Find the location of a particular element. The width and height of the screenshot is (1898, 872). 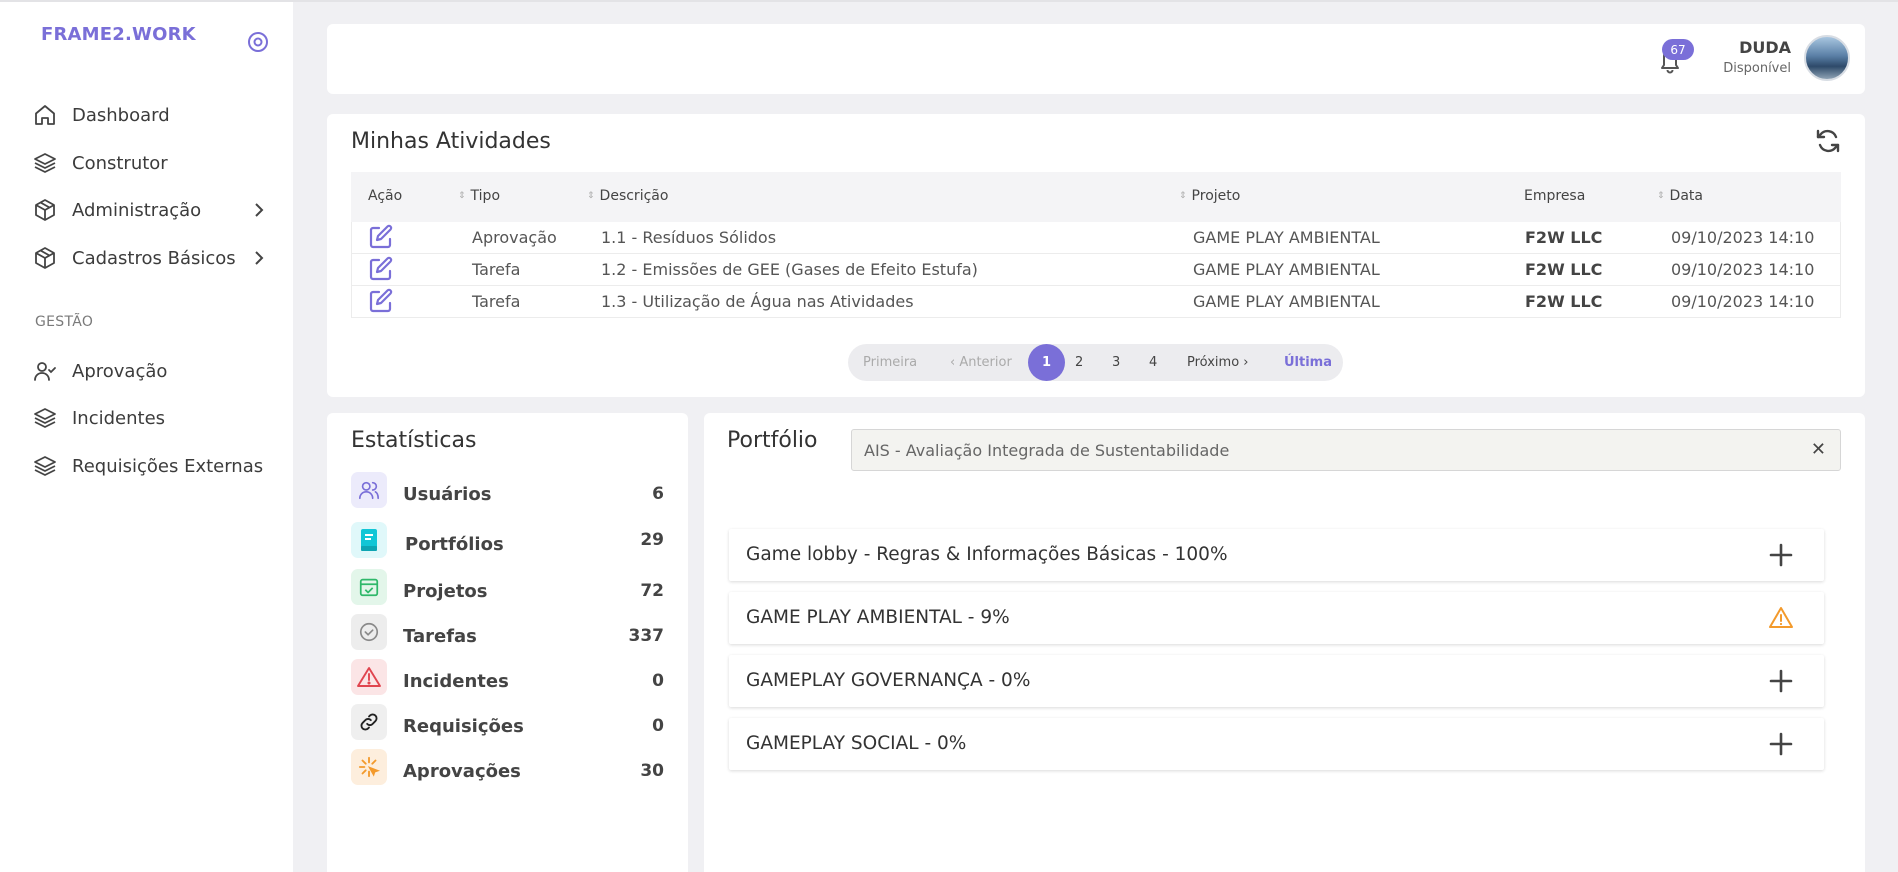

sidebar-item-label: Cadastros Básicos is located at coordinates (154, 258).